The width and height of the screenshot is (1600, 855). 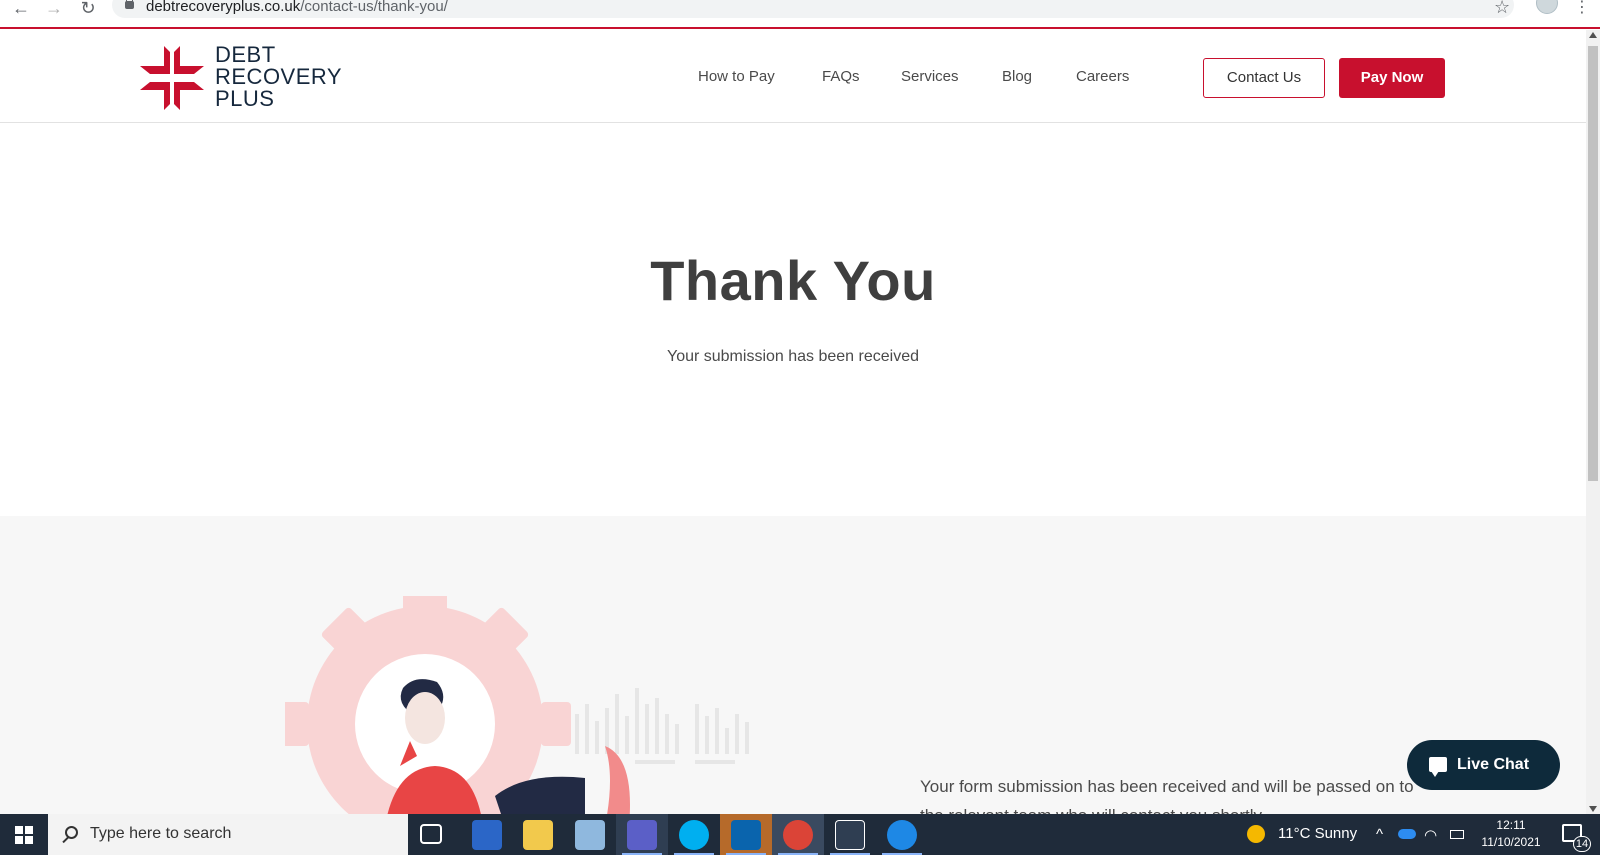 What do you see at coordinates (1392, 78) in the screenshot?
I see `pay-now-button: Pay Now` at bounding box center [1392, 78].